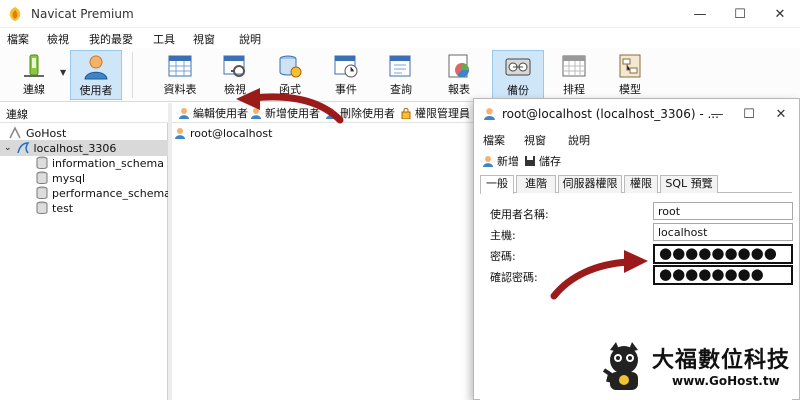 The width and height of the screenshot is (800, 400). I want to click on navicat-app-icon, so click(15, 14).